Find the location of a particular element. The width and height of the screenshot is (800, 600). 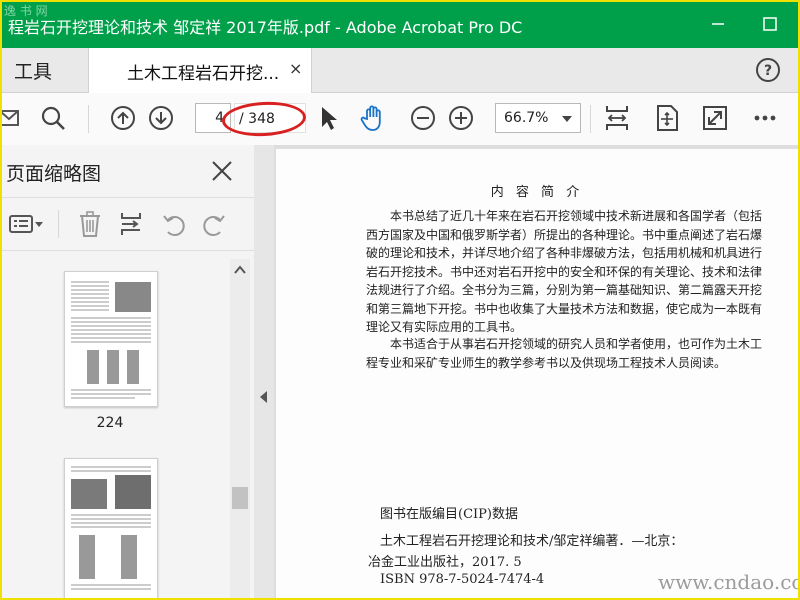

cip-line: ISBN 978-7-5024-7474-4 is located at coordinates (462, 579).